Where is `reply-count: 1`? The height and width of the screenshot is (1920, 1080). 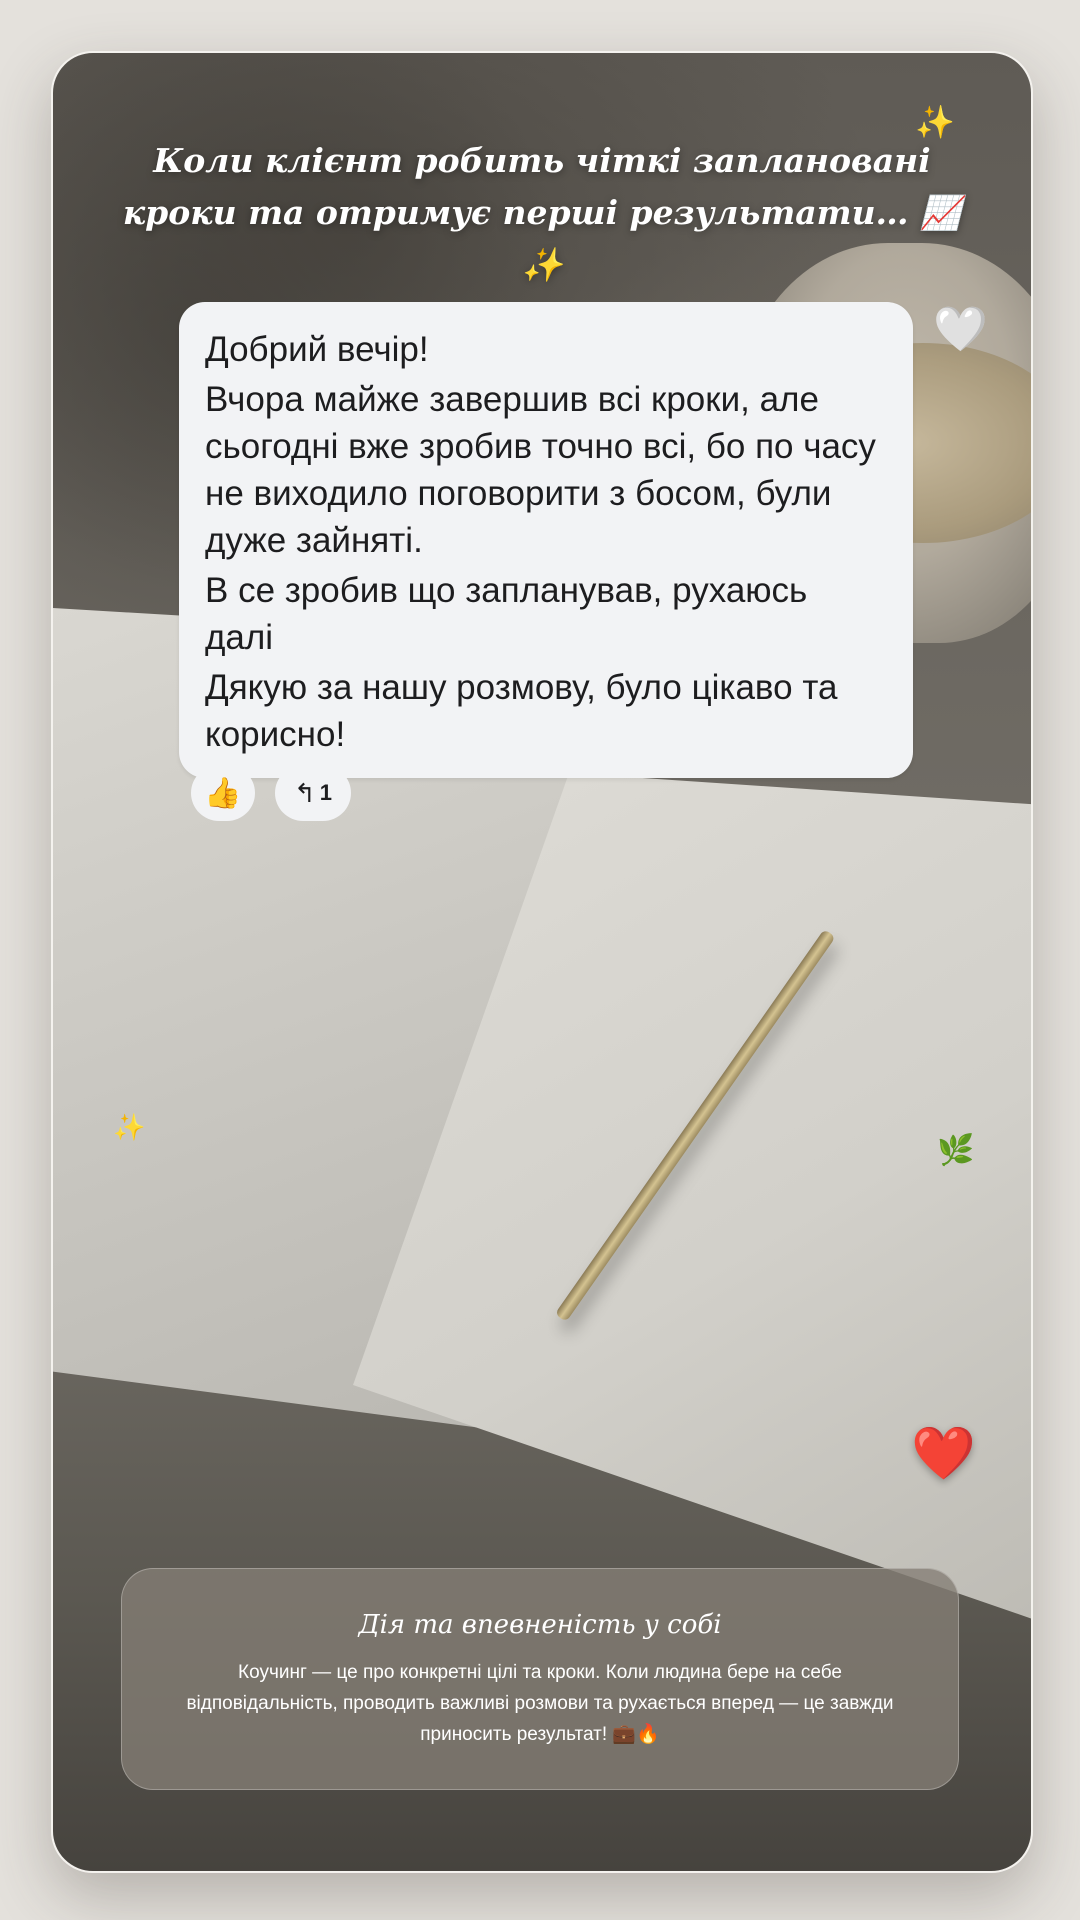 reply-count: 1 is located at coordinates (326, 792).